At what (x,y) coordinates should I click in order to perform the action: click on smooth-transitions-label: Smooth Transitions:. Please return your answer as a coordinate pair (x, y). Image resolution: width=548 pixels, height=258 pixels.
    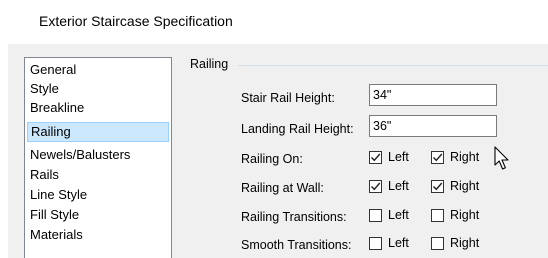
    Looking at the image, I should click on (296, 245).